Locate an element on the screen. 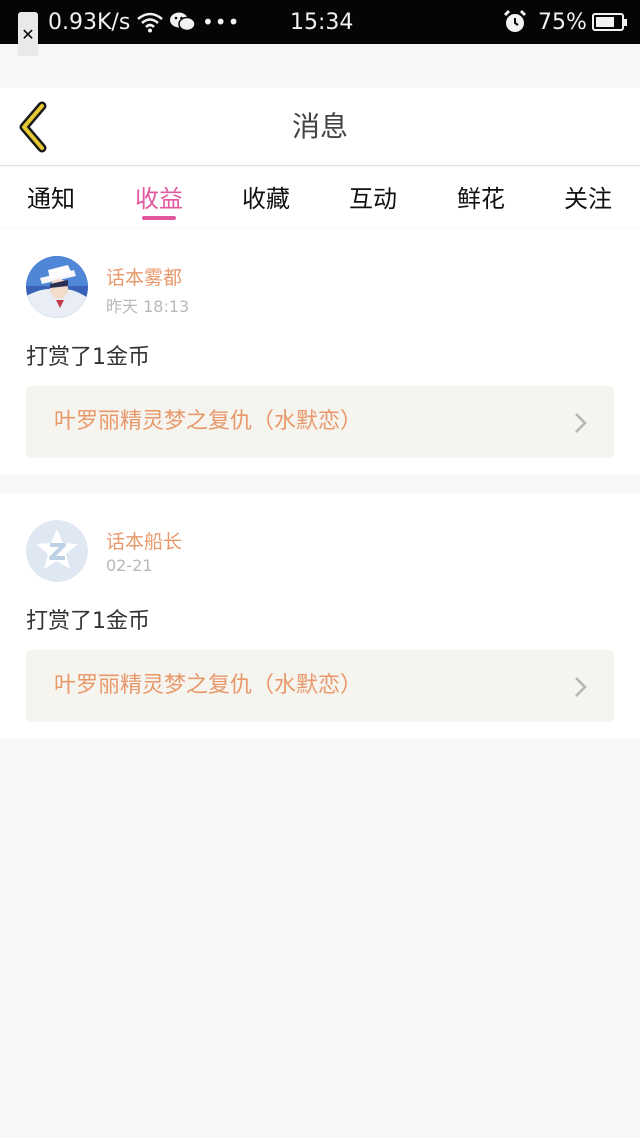  active-tab-indicator is located at coordinates (159, 218).